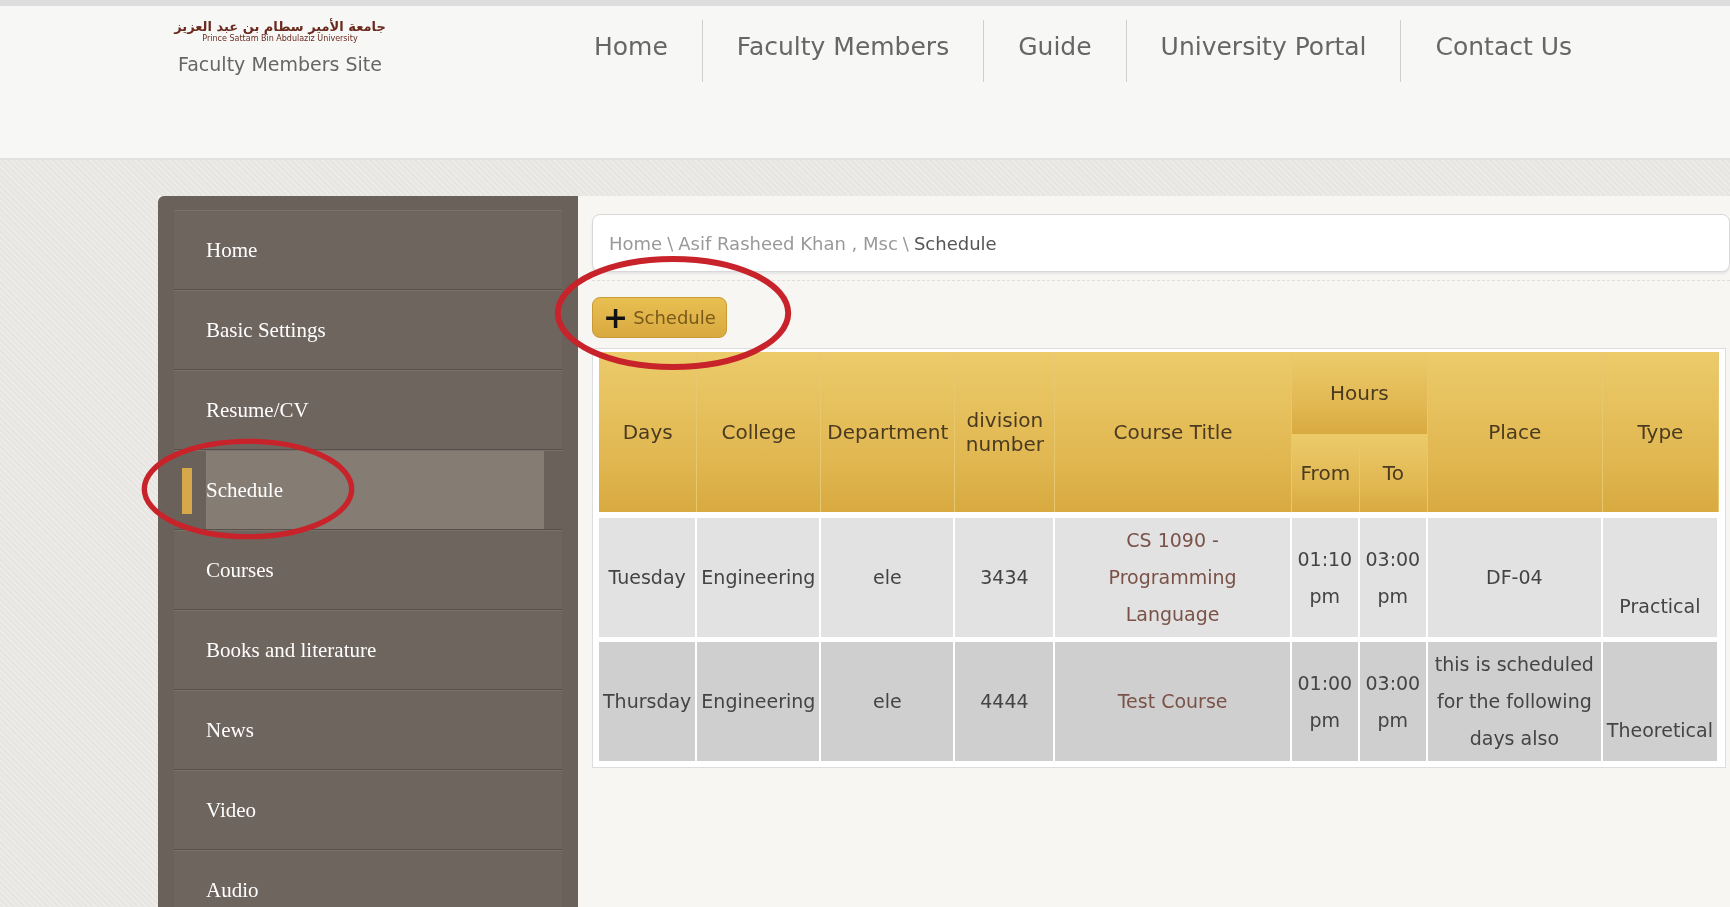 This screenshot has height=907, width=1730. What do you see at coordinates (1005, 432) in the screenshot?
I see `column-header: division number` at bounding box center [1005, 432].